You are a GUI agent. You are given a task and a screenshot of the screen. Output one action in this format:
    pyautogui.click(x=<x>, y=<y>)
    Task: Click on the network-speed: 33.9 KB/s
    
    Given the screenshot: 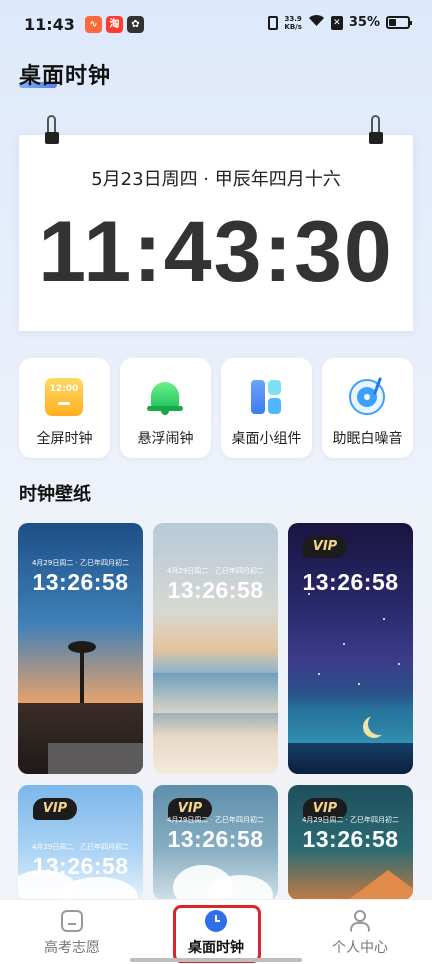 What is the action you would take?
    pyautogui.click(x=293, y=22)
    